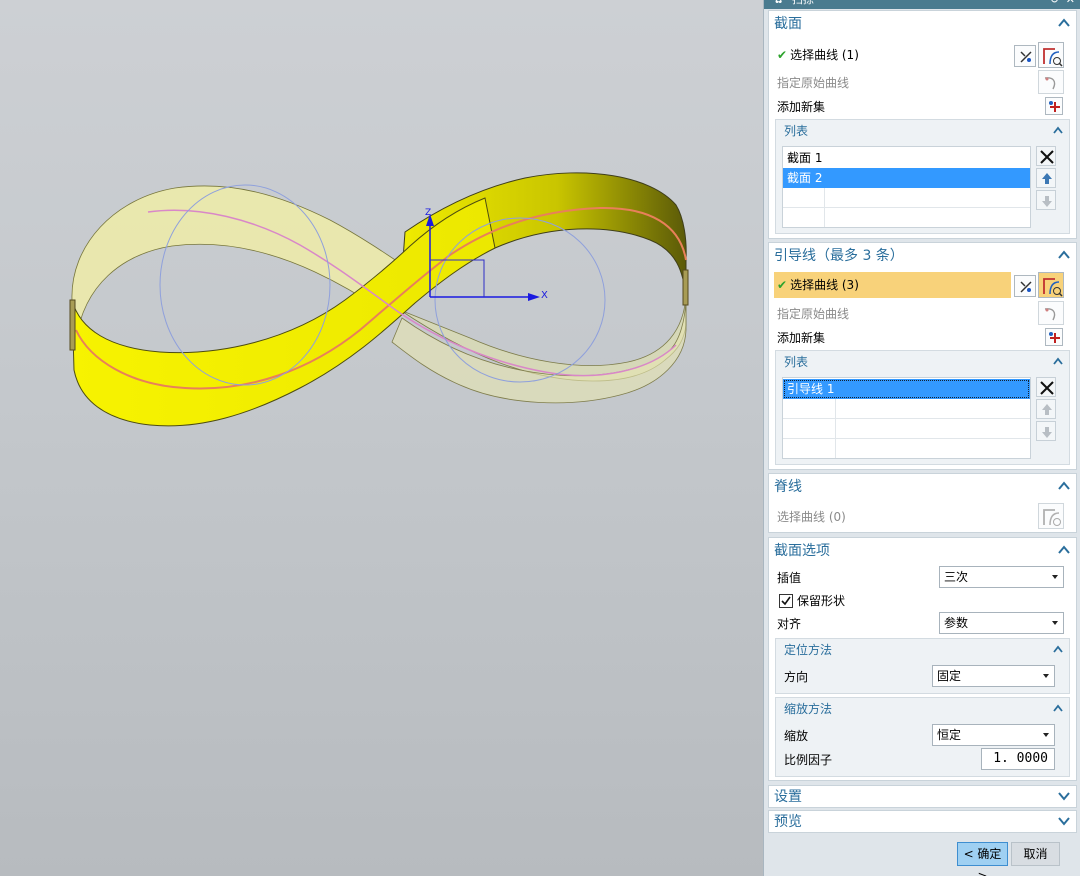  What do you see at coordinates (818, 55) in the screenshot?
I see `section-select-curve: ✔ 选择曲线 (1)` at bounding box center [818, 55].